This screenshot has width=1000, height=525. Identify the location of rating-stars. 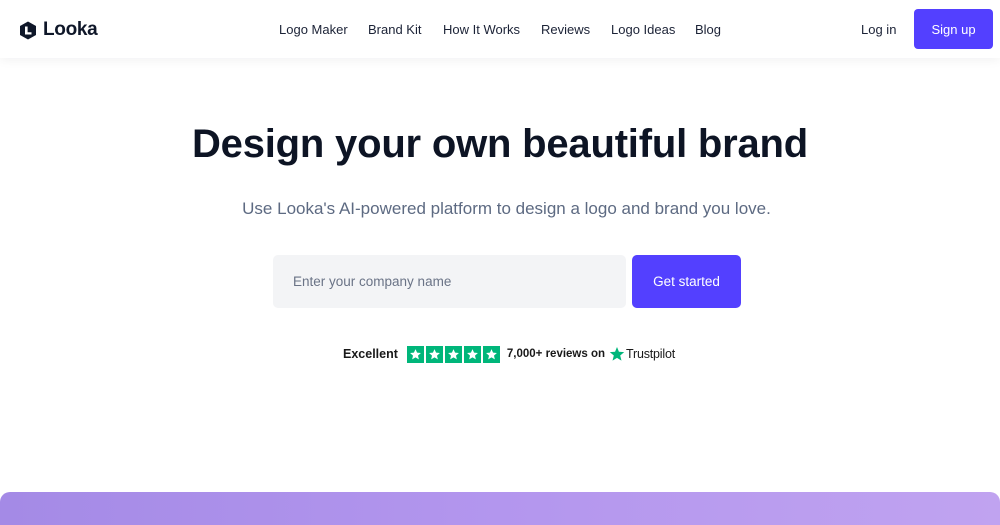
(453, 354).